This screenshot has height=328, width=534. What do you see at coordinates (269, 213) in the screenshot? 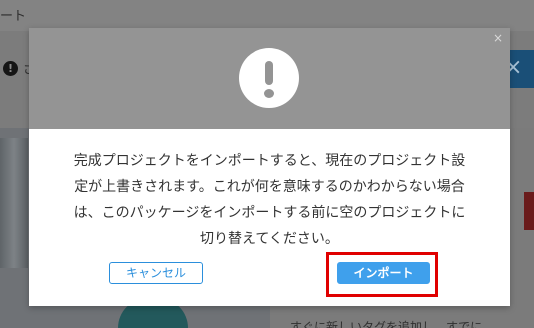
I see `dialog-message-line: は、このパッケージをインポートする前に空のプロジェクトに` at bounding box center [269, 213].